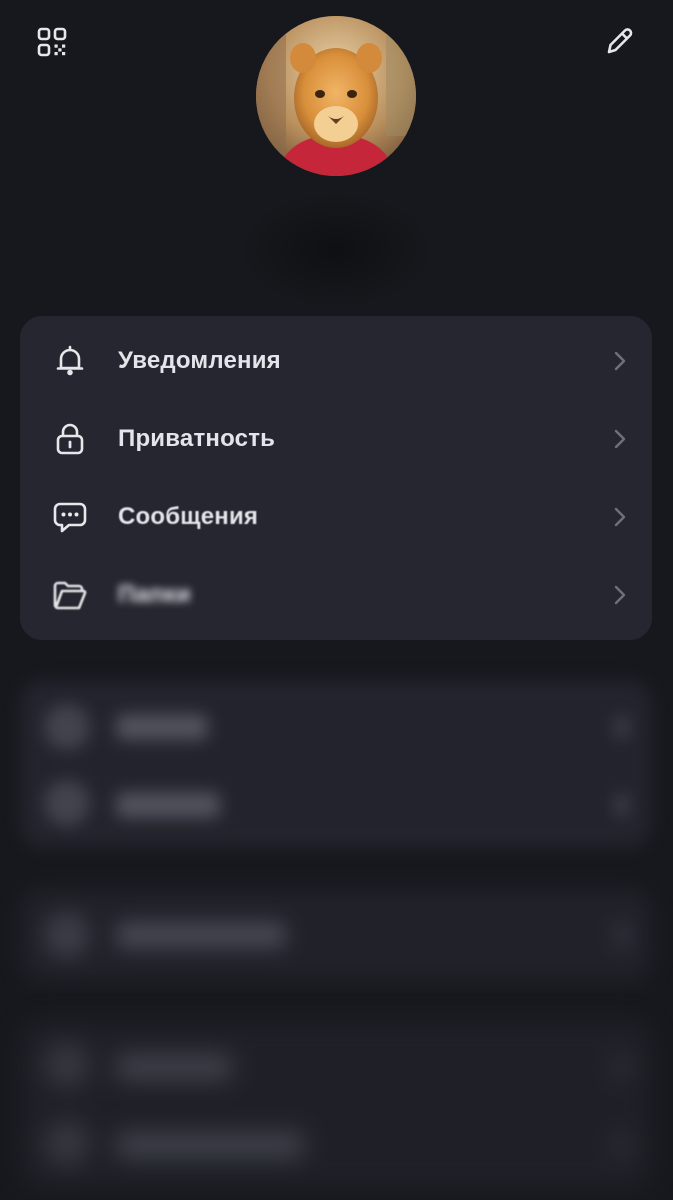 The width and height of the screenshot is (673, 1200). I want to click on pencil-icon, so click(620, 41).